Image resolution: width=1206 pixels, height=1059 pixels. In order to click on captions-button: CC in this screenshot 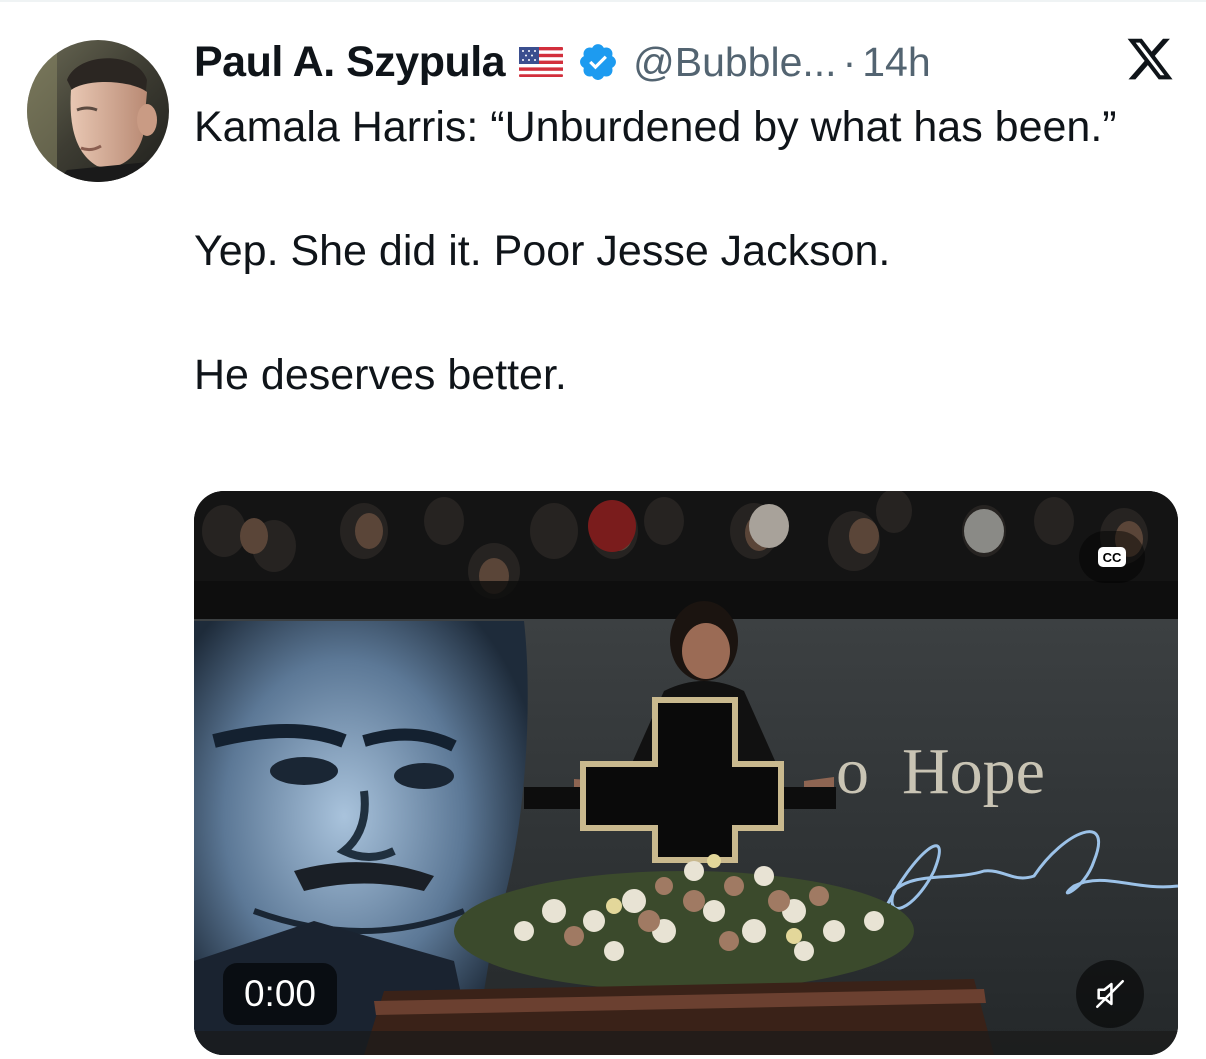, I will do `click(1112, 557)`.